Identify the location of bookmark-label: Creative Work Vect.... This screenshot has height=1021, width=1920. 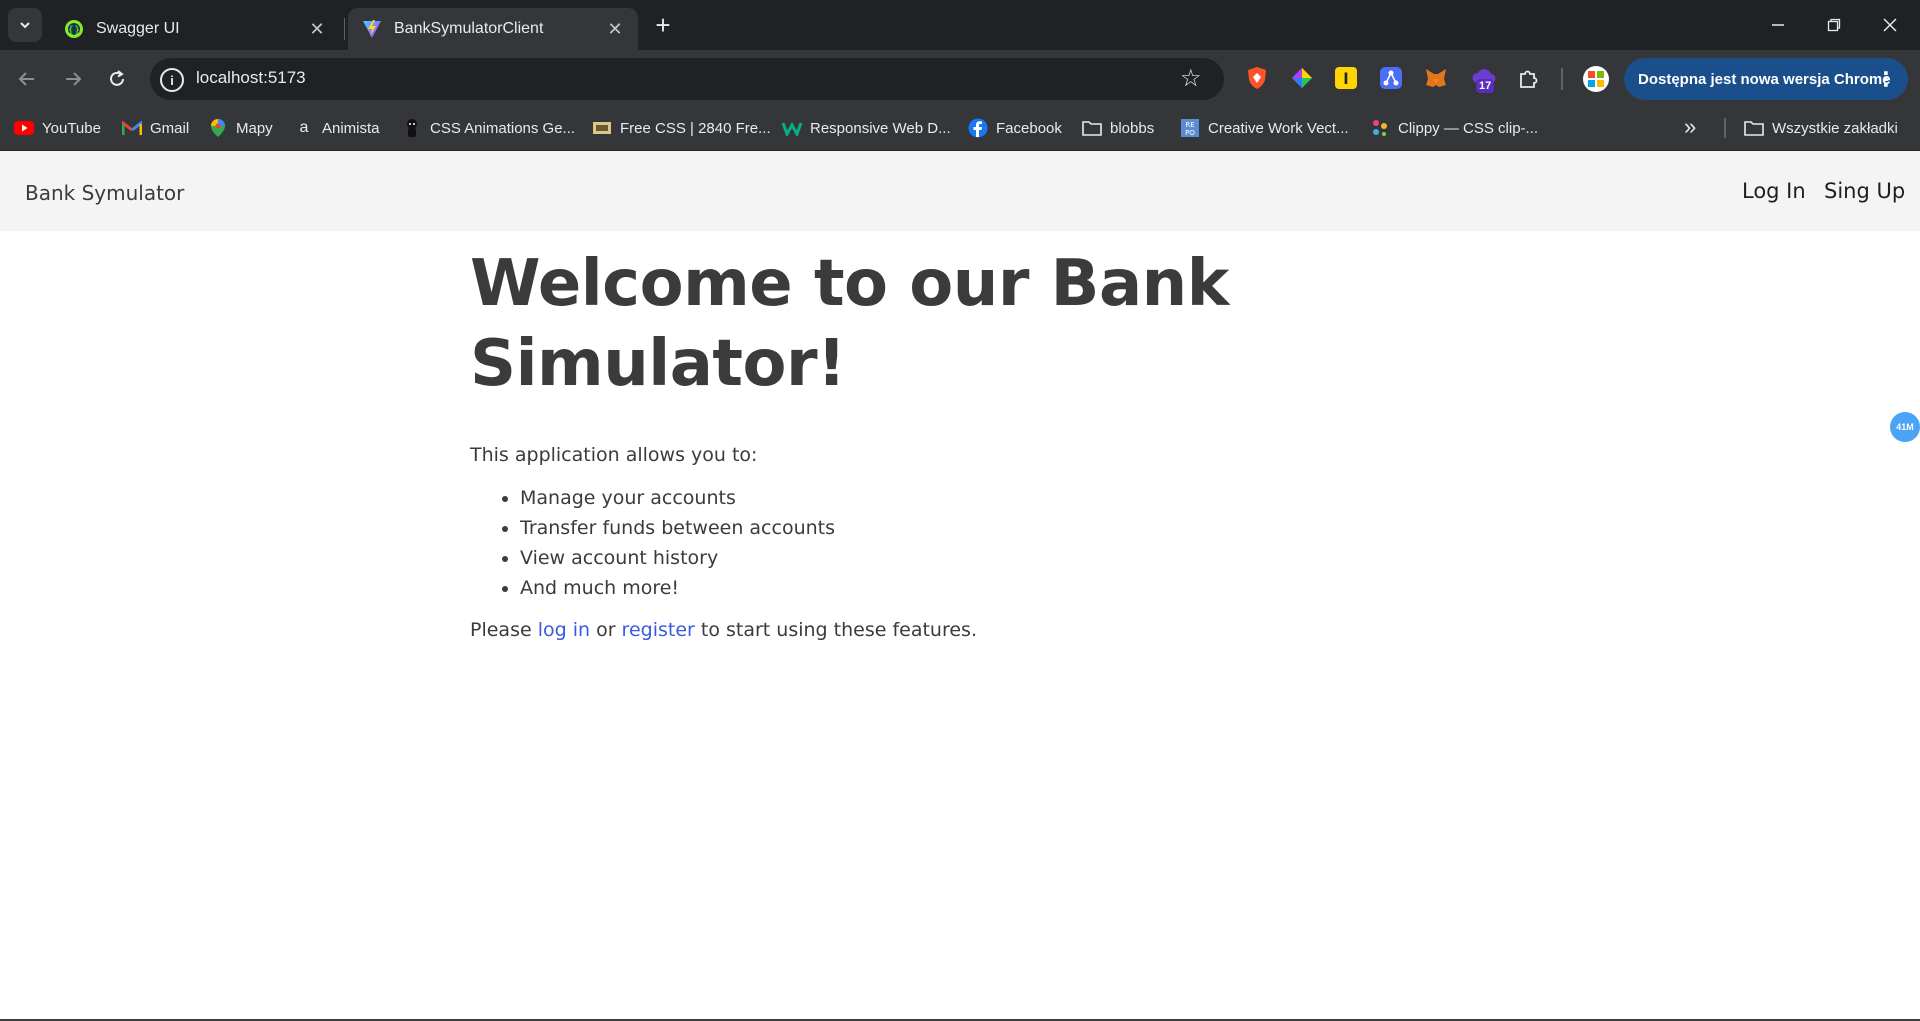
(1278, 128).